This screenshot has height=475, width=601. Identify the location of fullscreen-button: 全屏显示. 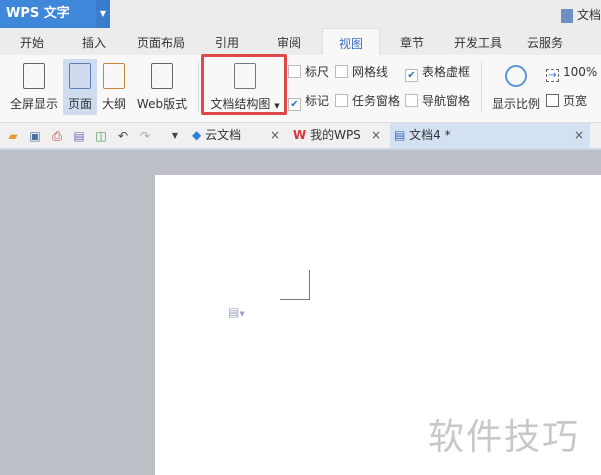
(34, 87).